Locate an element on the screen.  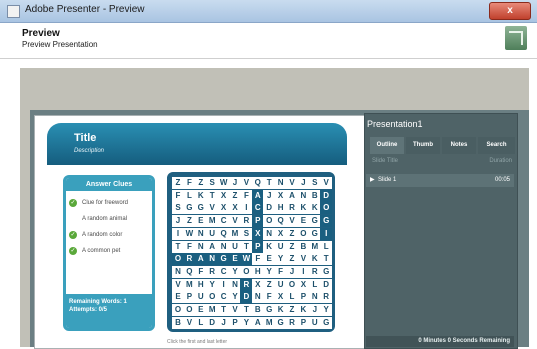
grid-cell: L is located at coordinates (200, 322).